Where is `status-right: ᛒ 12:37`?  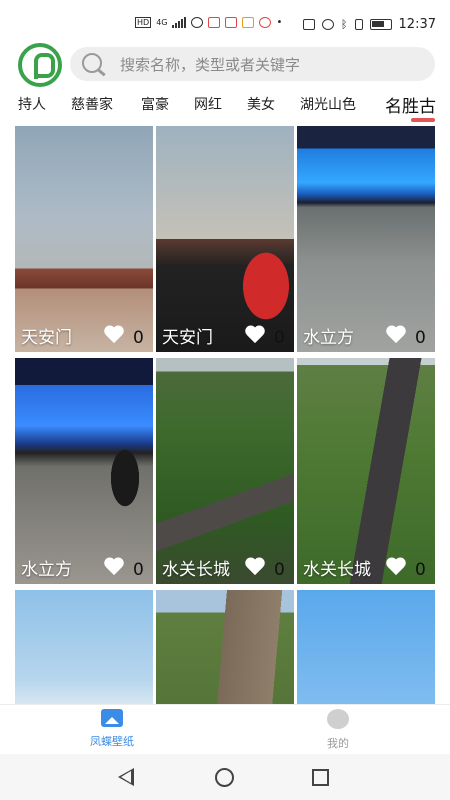
status-right: ᛒ 12:37 is located at coordinates (369, 24).